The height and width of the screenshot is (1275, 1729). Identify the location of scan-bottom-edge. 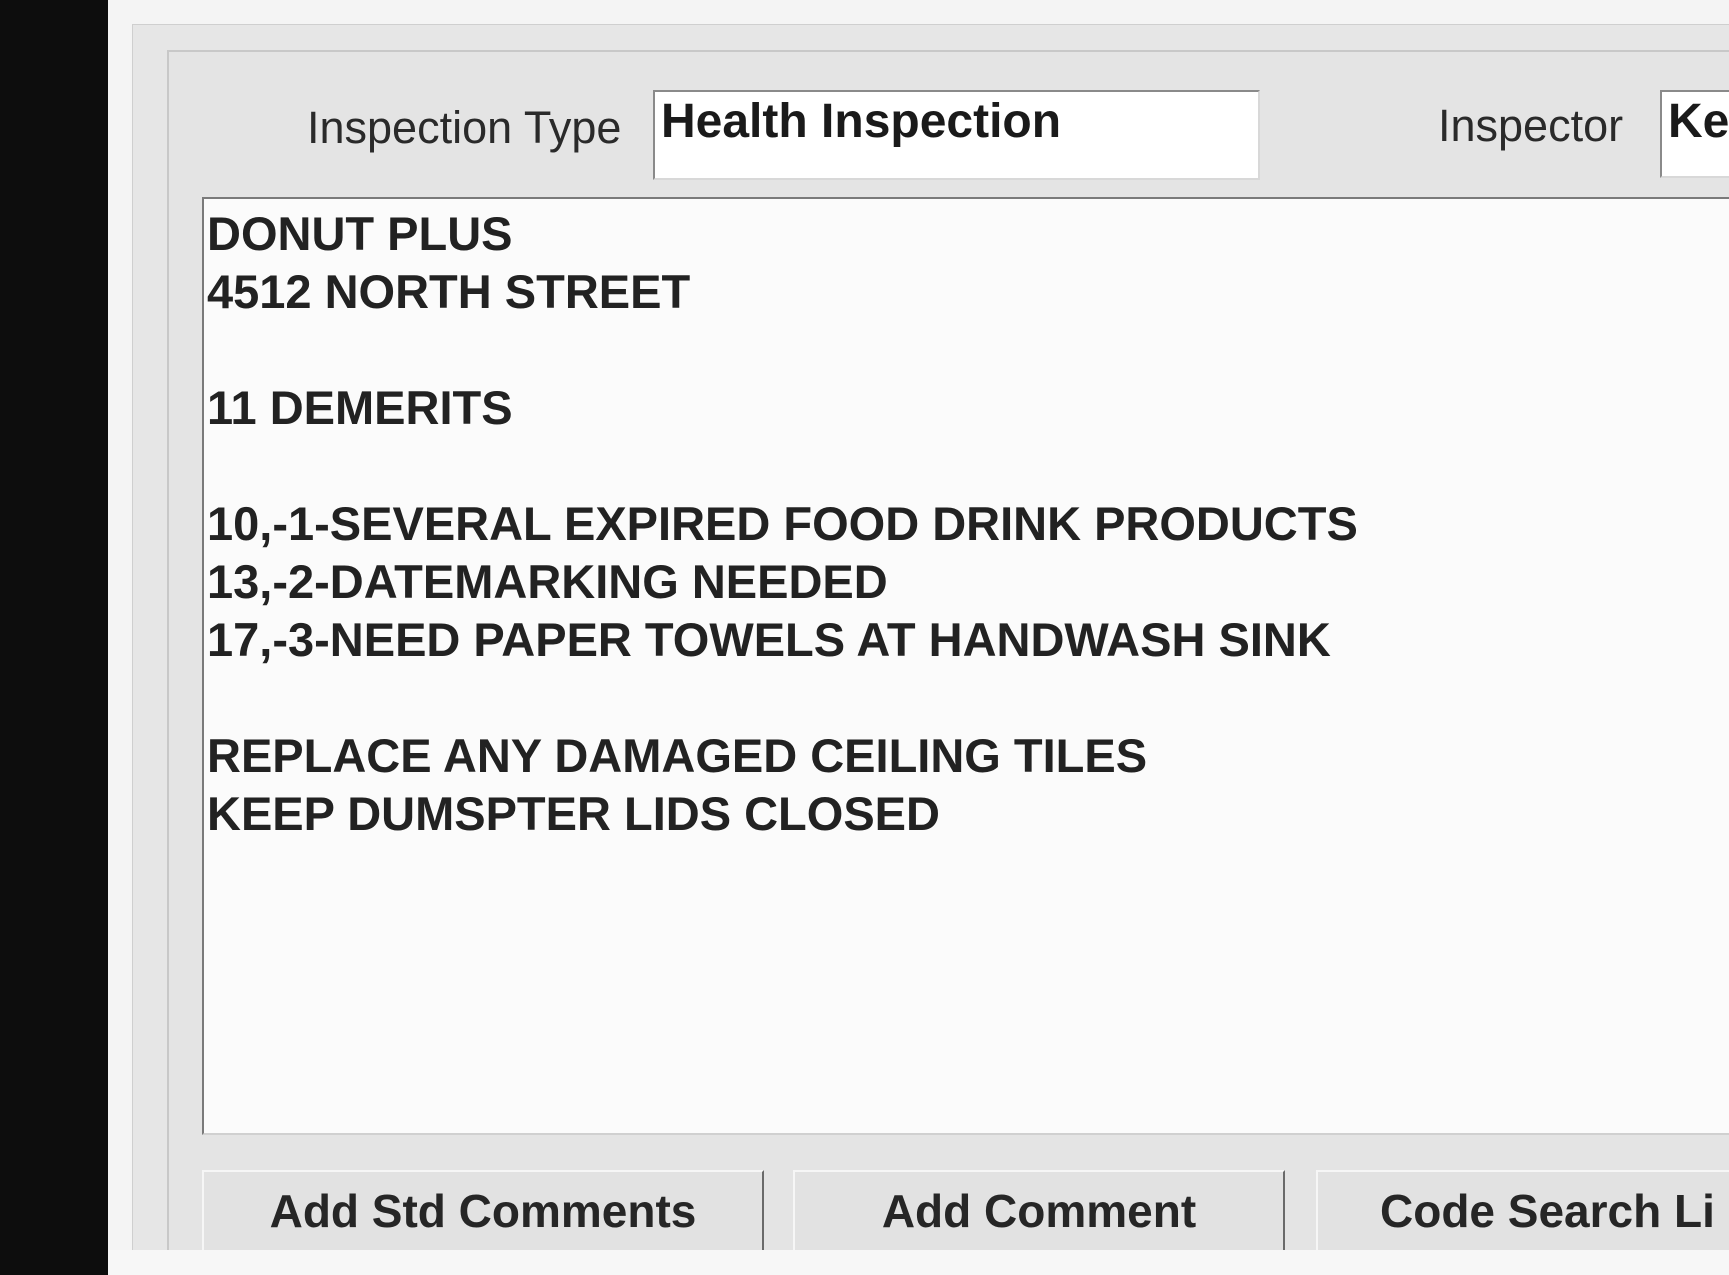
(918, 1262).